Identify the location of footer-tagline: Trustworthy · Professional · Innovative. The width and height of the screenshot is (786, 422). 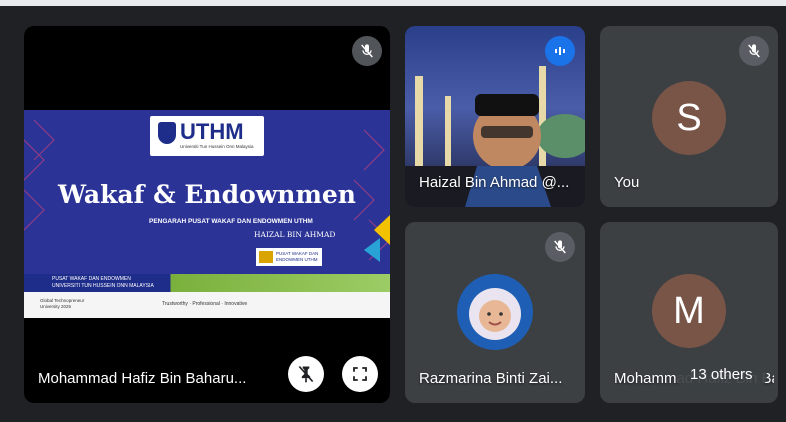
(205, 304).